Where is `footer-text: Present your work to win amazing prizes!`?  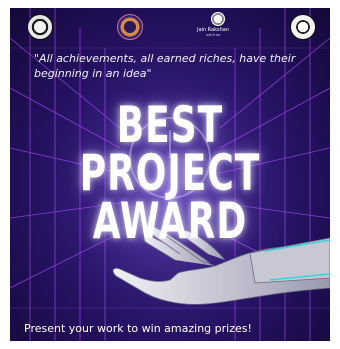 footer-text: Present your work to win amazing prizes! is located at coordinates (138, 328).